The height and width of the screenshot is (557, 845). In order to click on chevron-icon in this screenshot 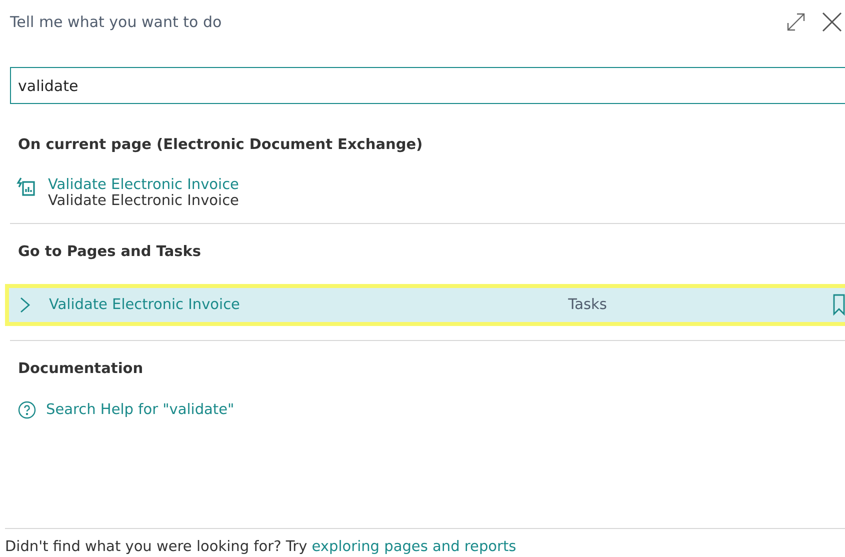, I will do `click(25, 305)`.